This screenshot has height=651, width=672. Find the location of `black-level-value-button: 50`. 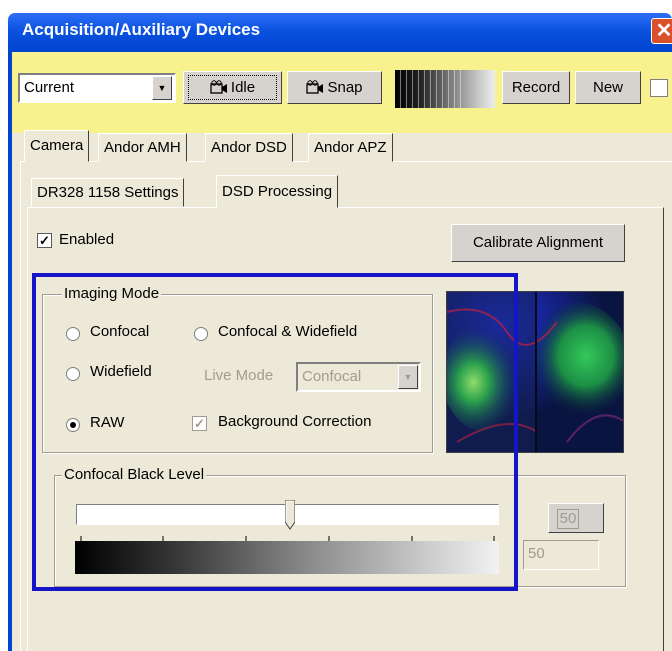

black-level-value-button: 50 is located at coordinates (576, 518).